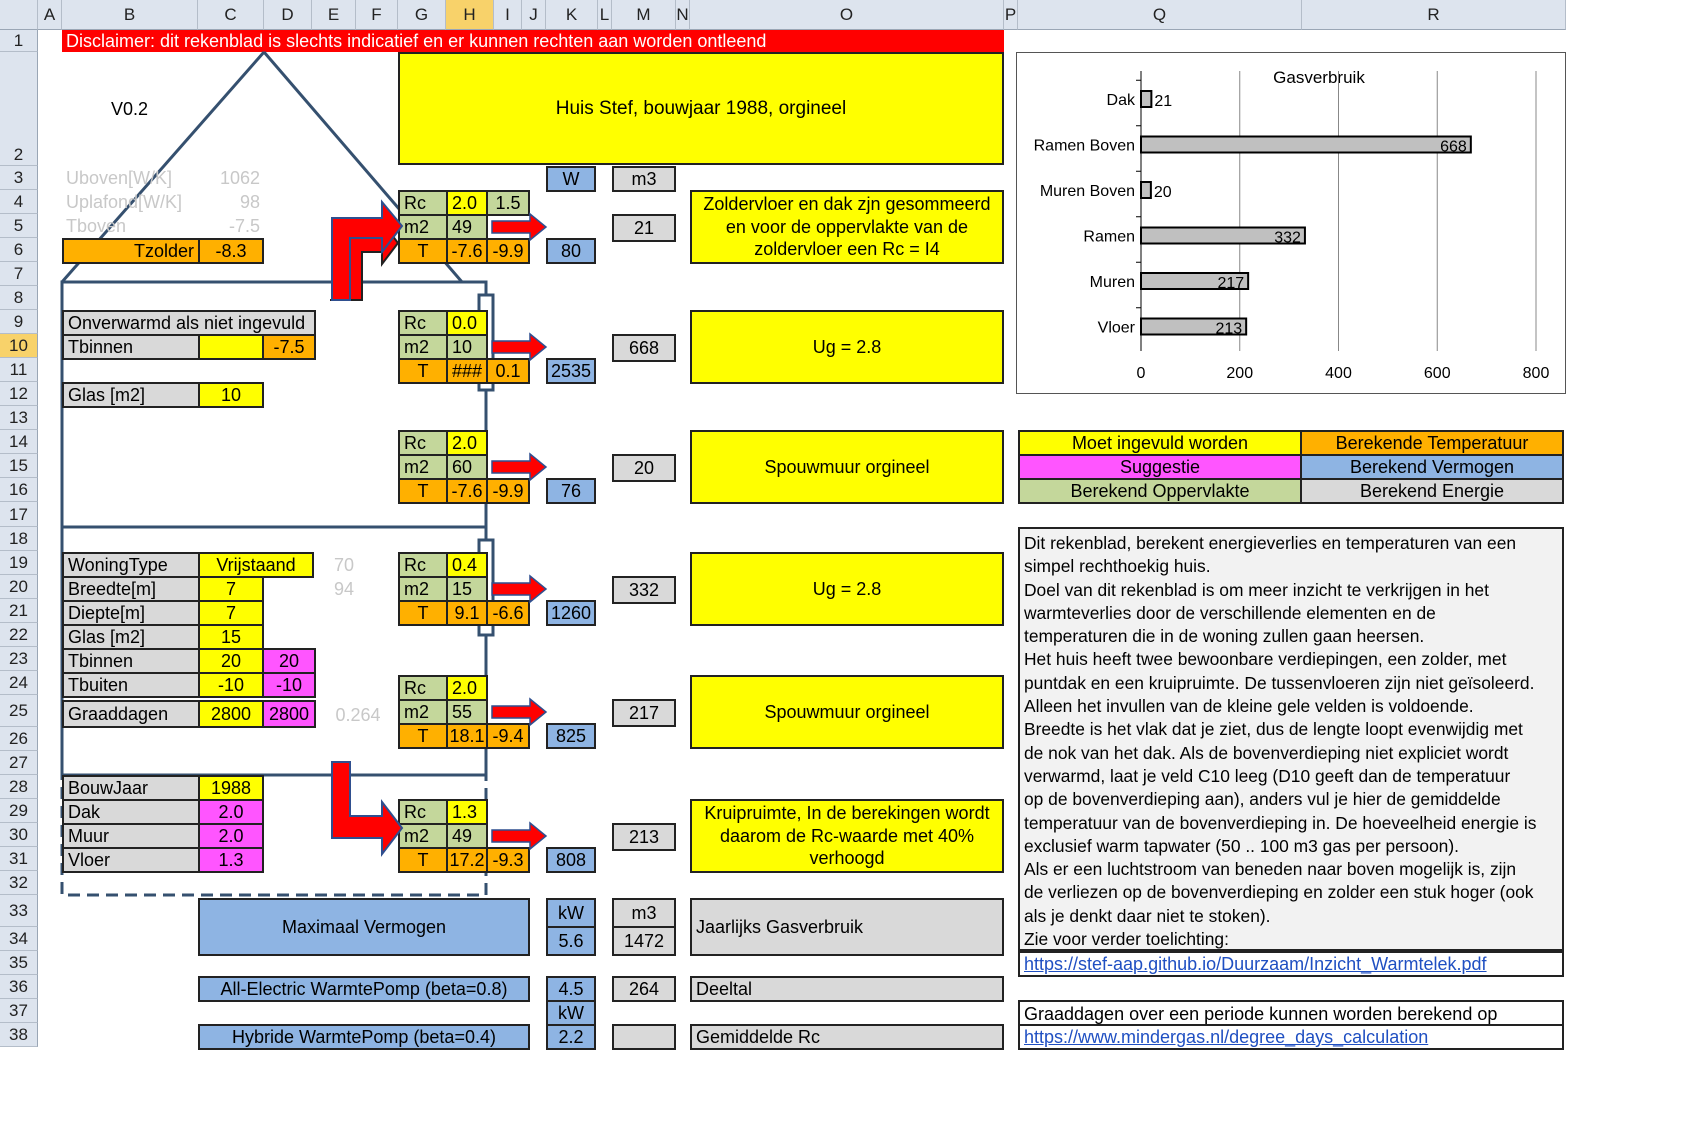 The height and width of the screenshot is (1132, 1681). Describe the element at coordinates (571, 860) in the screenshot. I see `block-5-watt: 808` at that location.